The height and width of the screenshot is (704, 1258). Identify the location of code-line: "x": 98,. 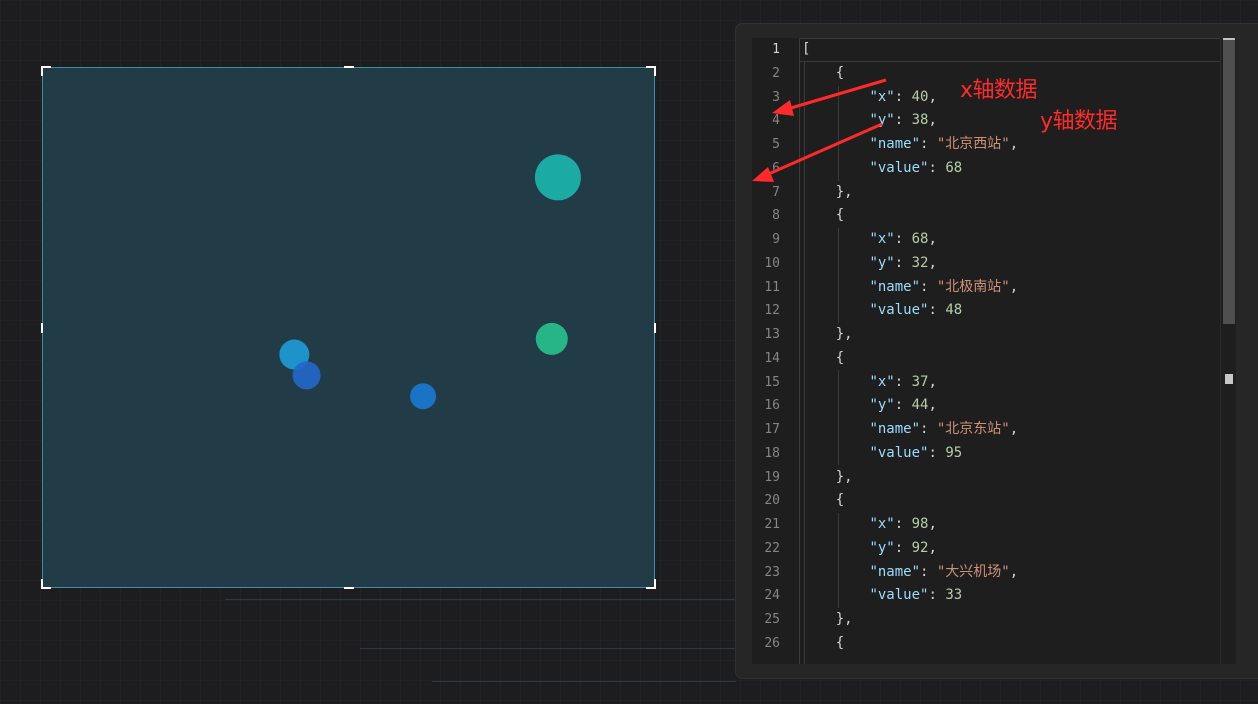
(869, 525).